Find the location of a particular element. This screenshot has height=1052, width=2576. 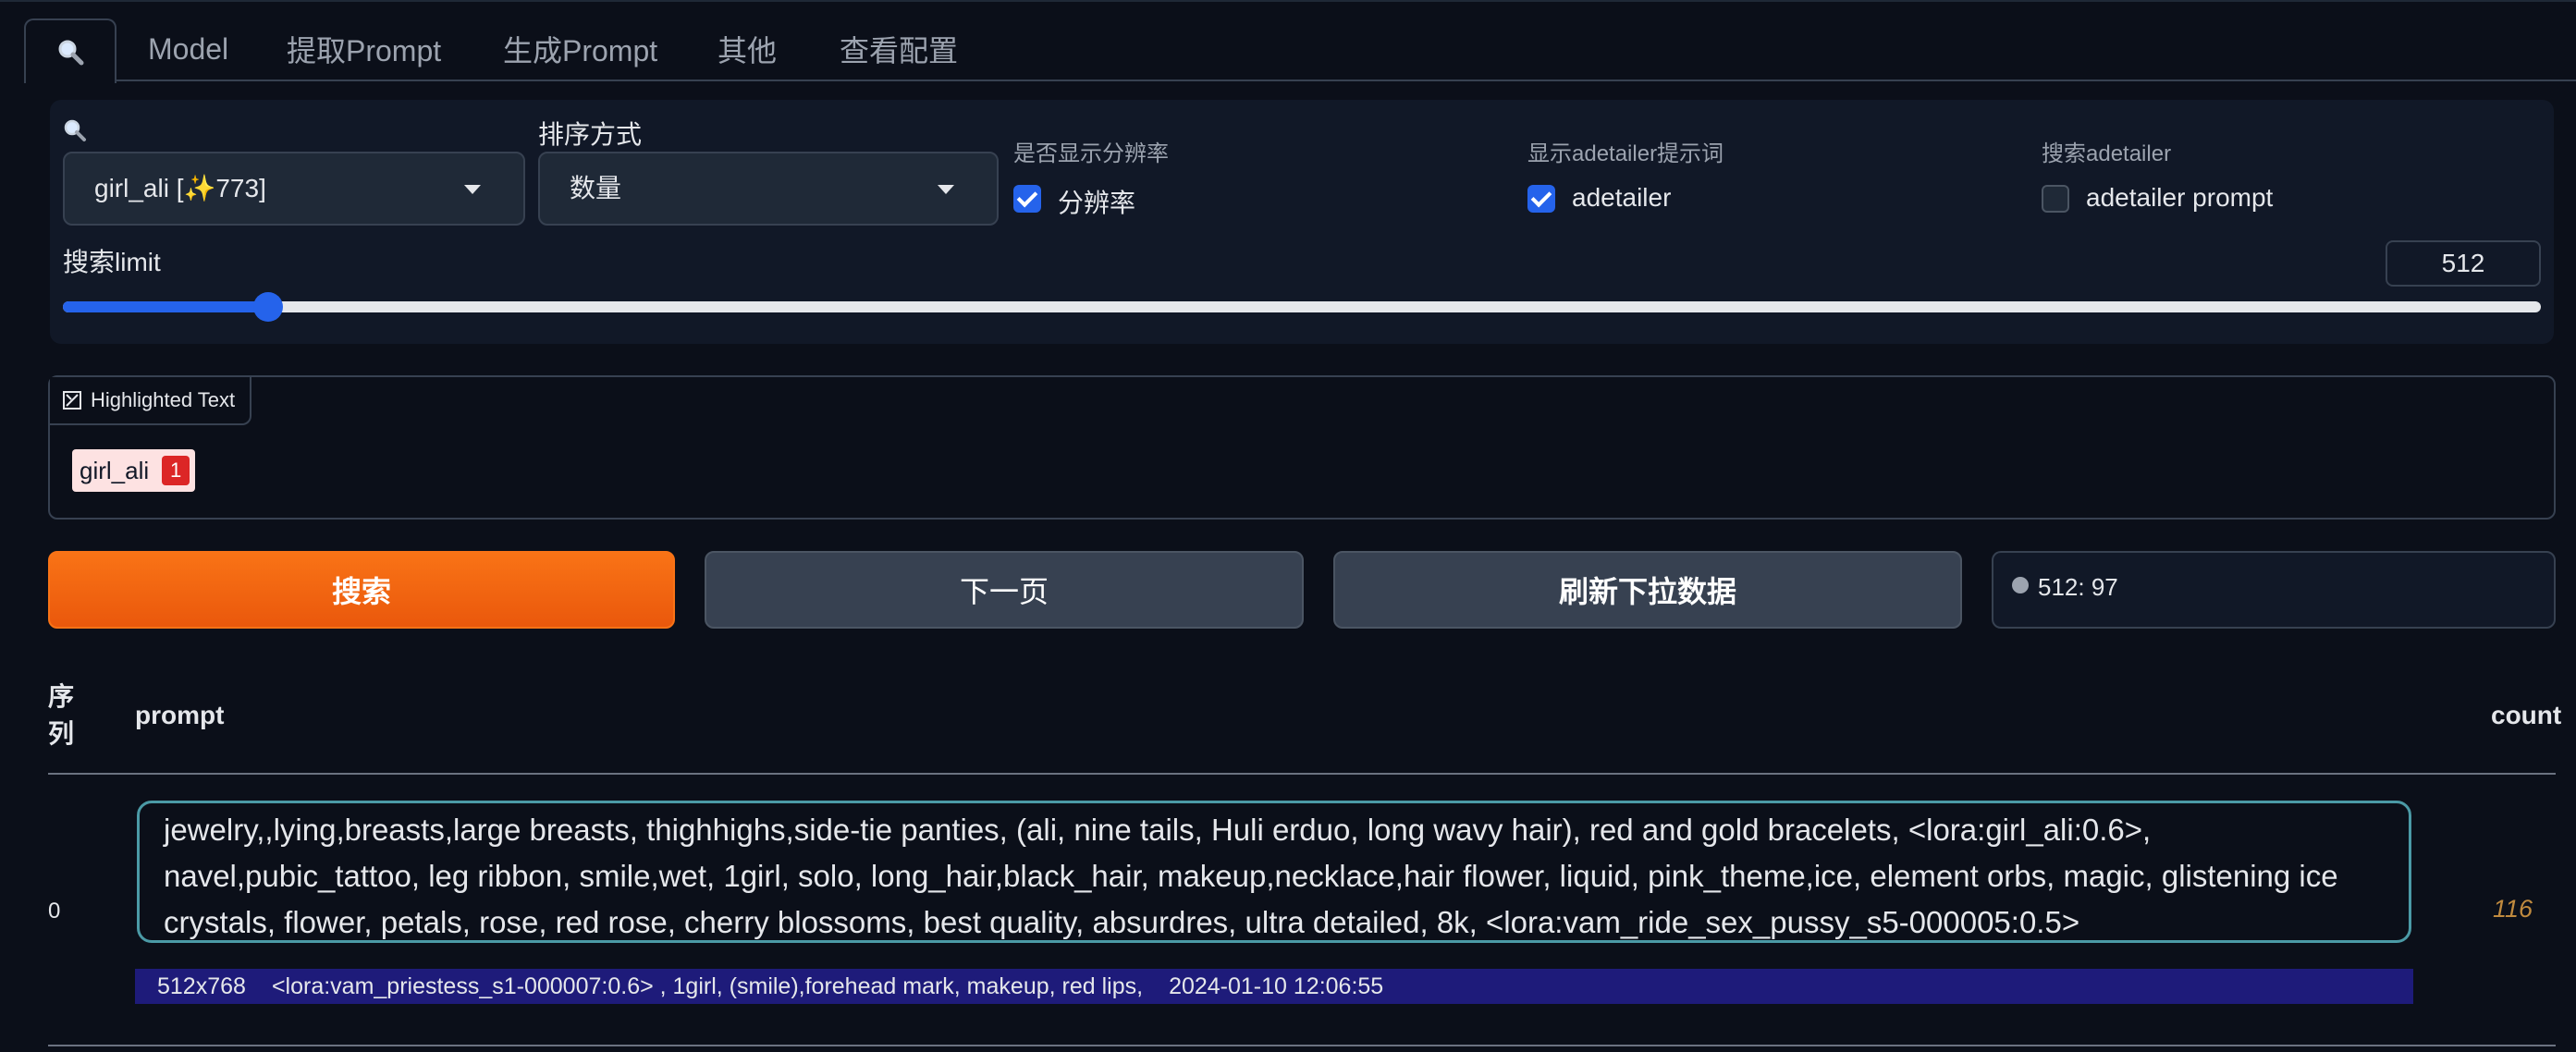

sort-label: 排序方式 is located at coordinates (590, 134).